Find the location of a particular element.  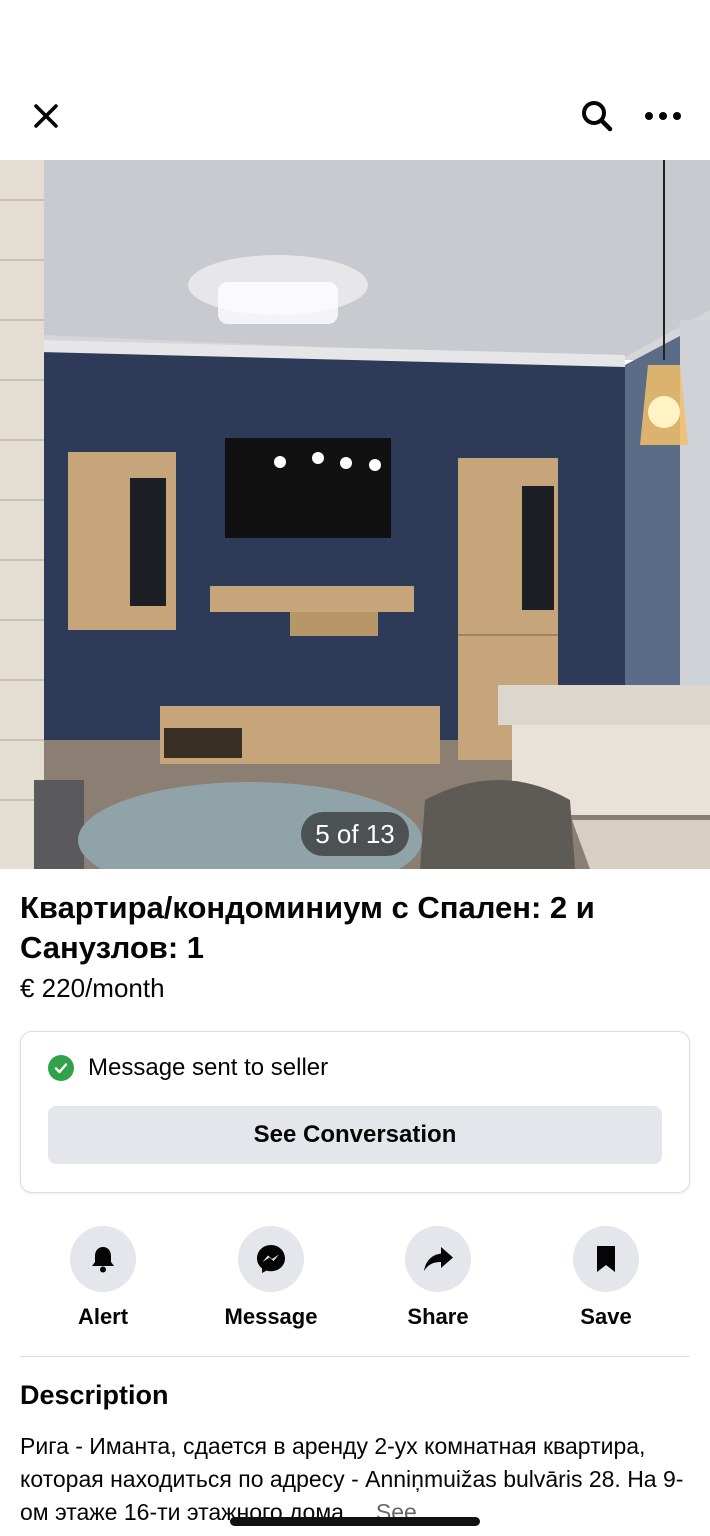

bell-icon is located at coordinates (103, 1259).